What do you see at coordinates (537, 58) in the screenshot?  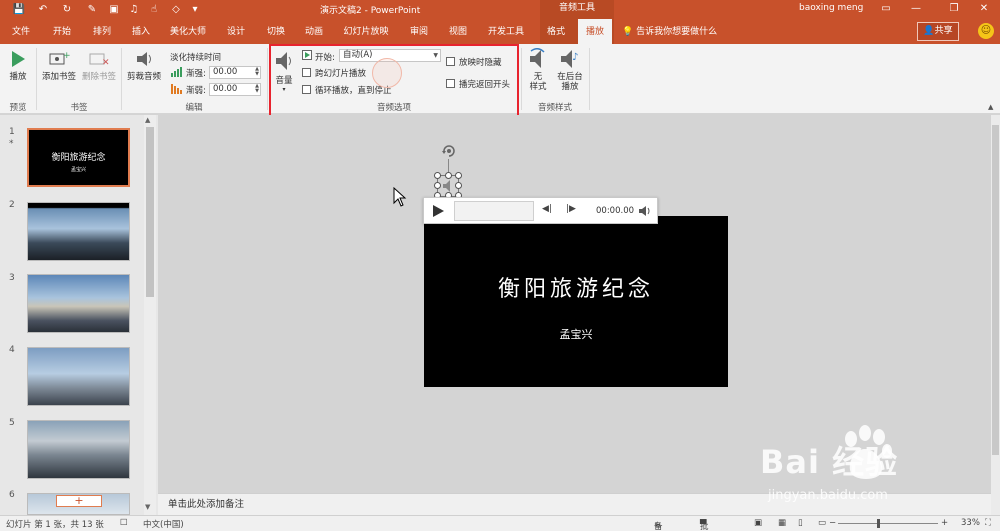 I see `no-style-icon` at bounding box center [537, 58].